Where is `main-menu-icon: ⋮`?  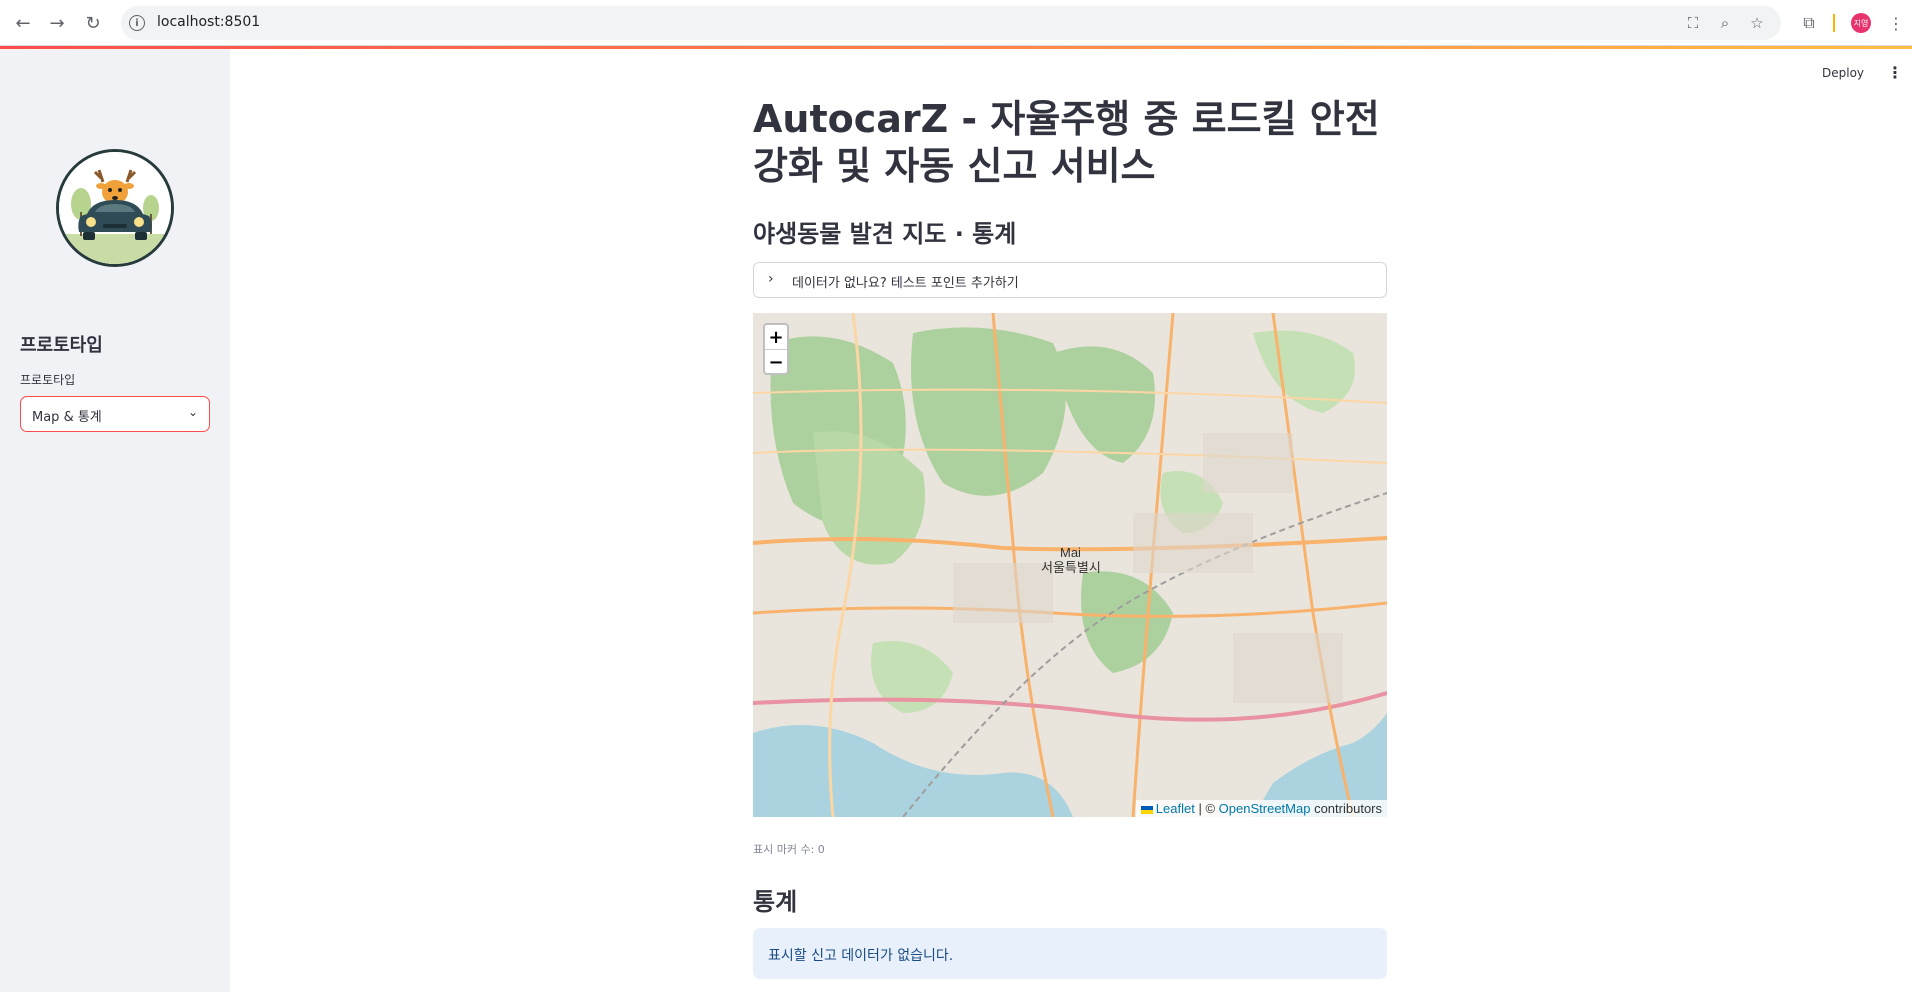 main-menu-icon: ⋮ is located at coordinates (1895, 72).